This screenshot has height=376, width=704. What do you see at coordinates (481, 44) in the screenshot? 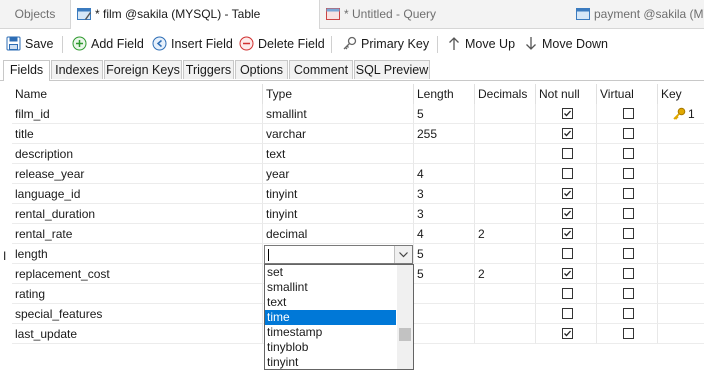
I see `move-up-button: Move Up` at bounding box center [481, 44].